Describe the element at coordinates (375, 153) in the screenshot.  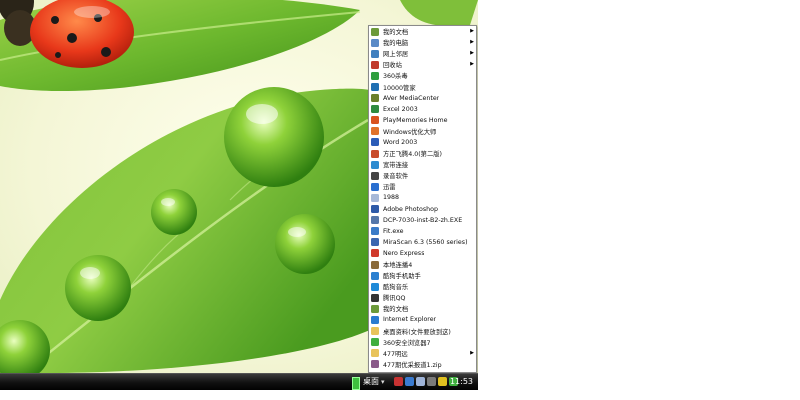
I see `founder-icon` at that location.